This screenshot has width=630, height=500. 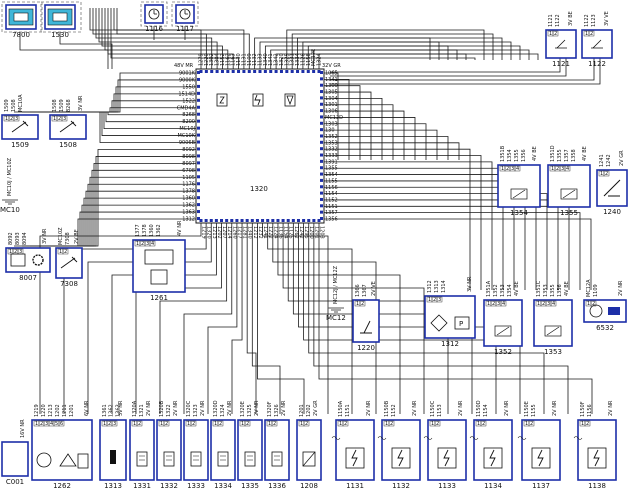 What do you see at coordinates (503, 304) in the screenshot?
I see `pin-number-1352-3: 4` at bounding box center [503, 304].